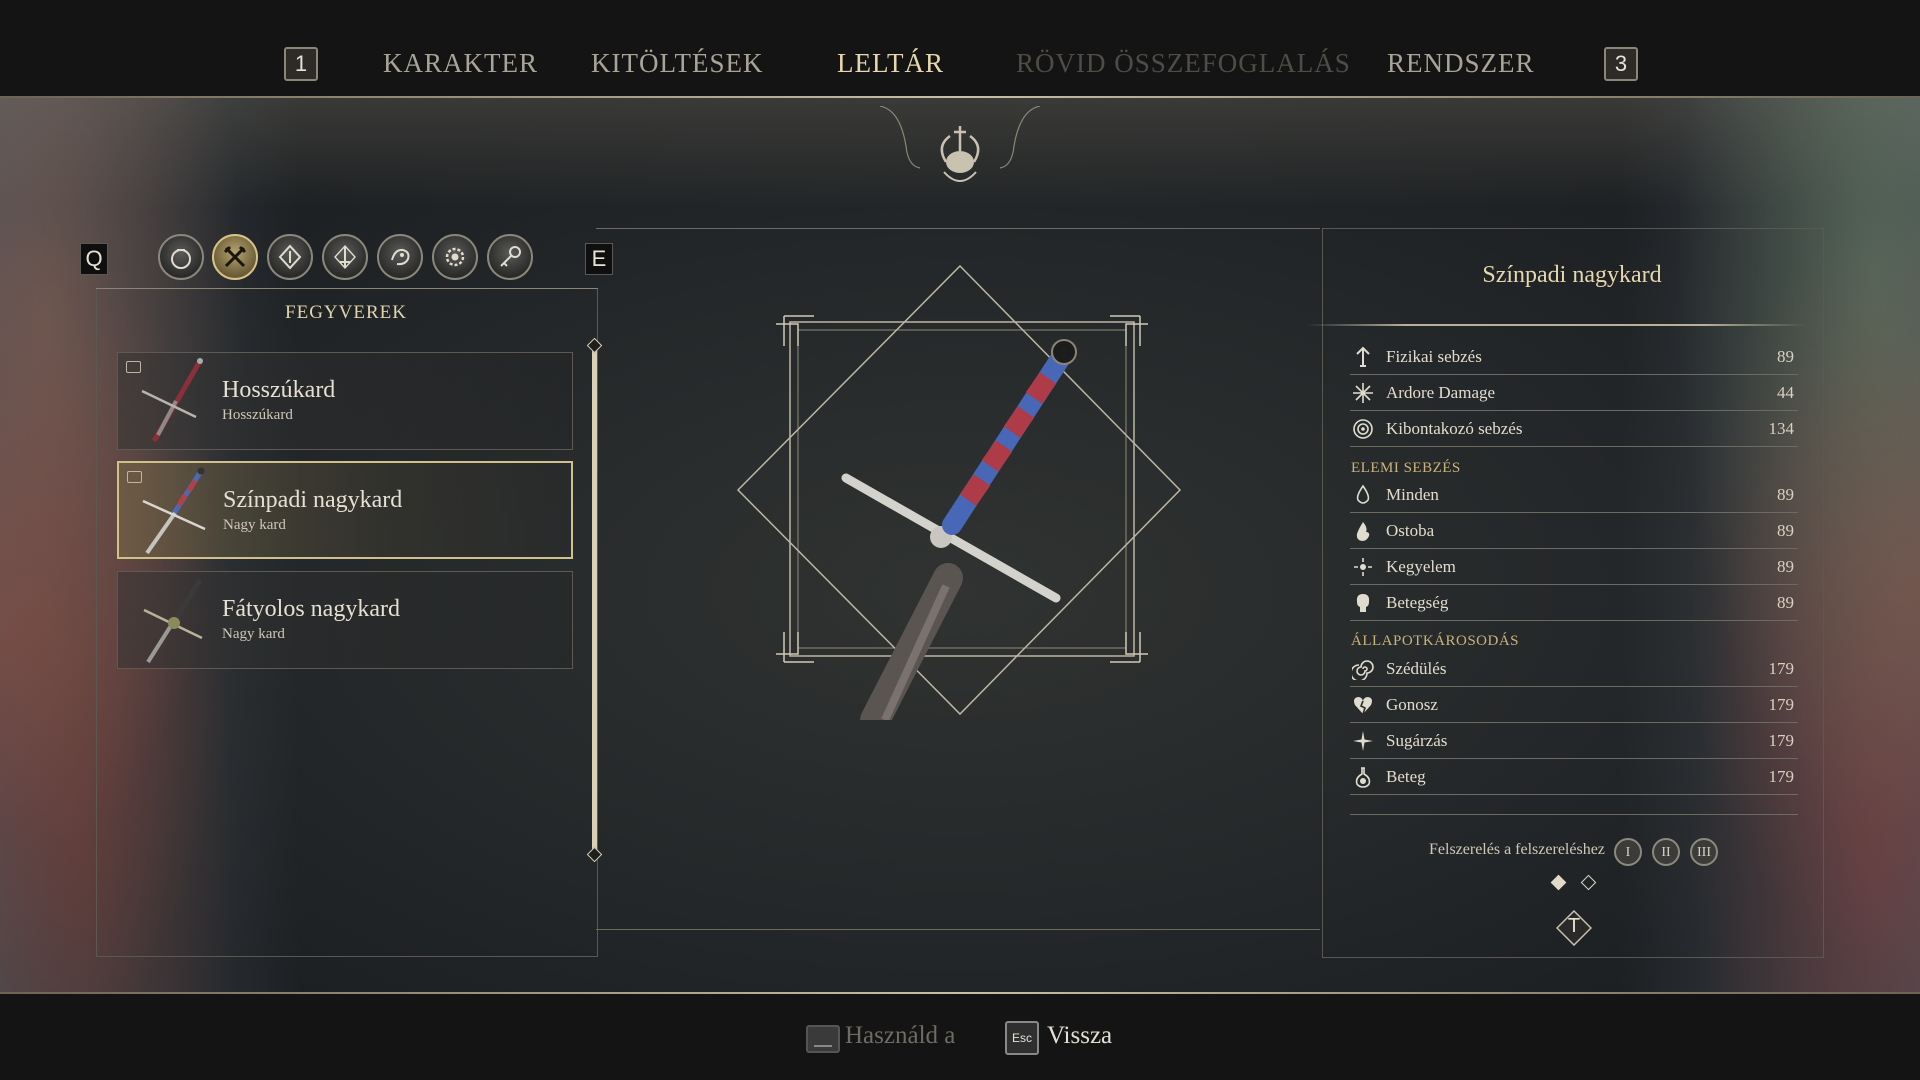  I want to click on toggle-detail-key: T, so click(1574, 928).